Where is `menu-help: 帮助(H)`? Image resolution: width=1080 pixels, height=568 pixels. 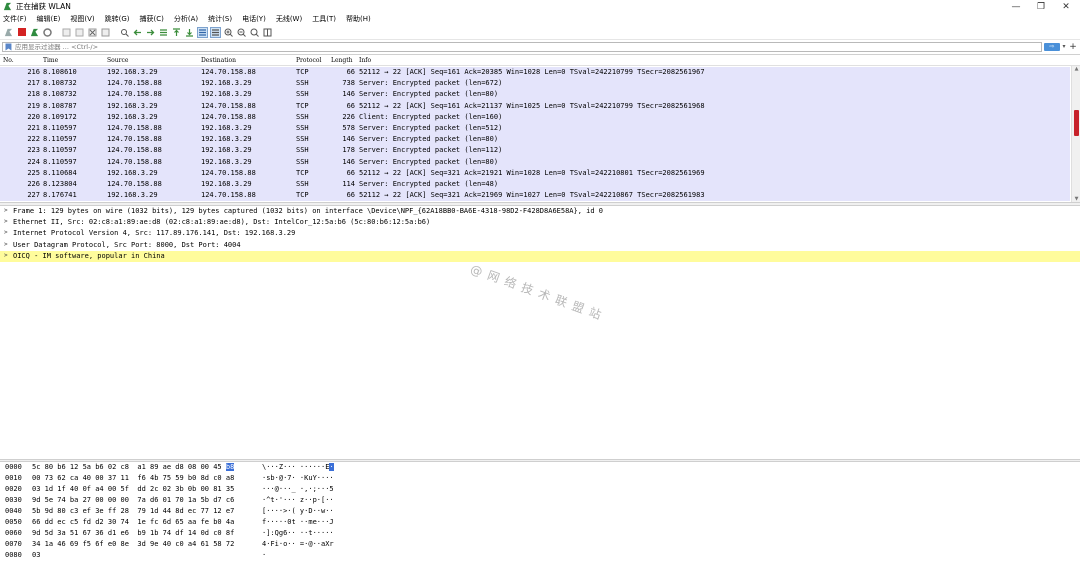 menu-help: 帮助(H) is located at coordinates (358, 19).